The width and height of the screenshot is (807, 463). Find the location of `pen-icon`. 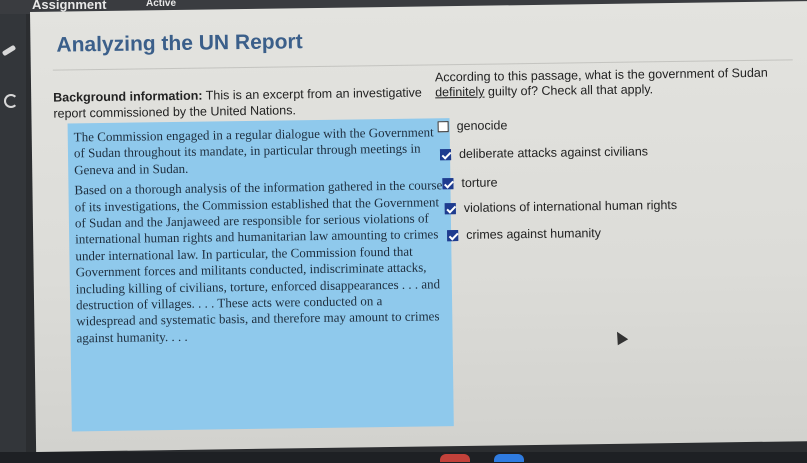

pen-icon is located at coordinates (9, 50).